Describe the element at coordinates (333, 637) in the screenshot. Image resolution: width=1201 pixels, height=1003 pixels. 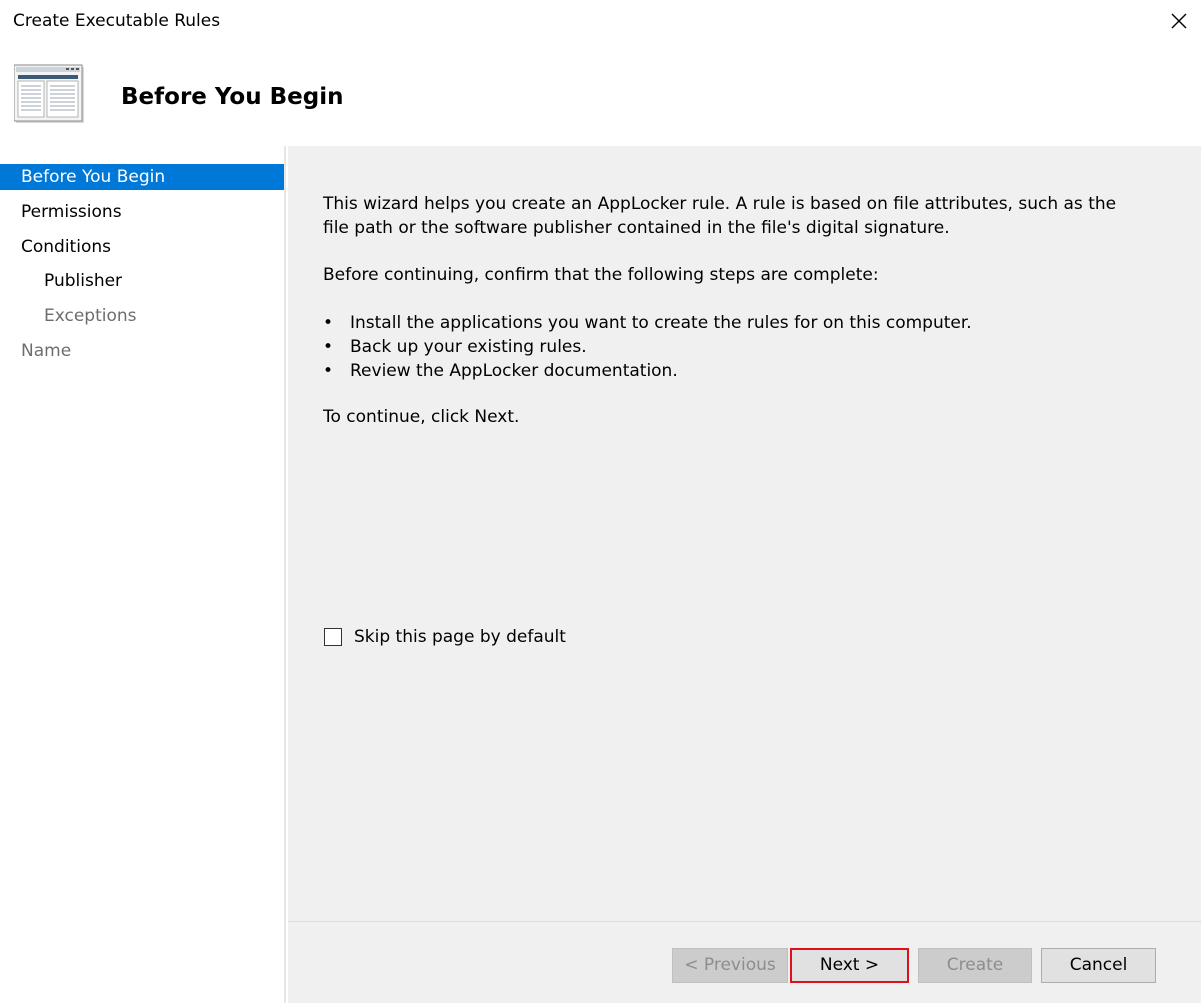
I see `checkbox-box` at that location.